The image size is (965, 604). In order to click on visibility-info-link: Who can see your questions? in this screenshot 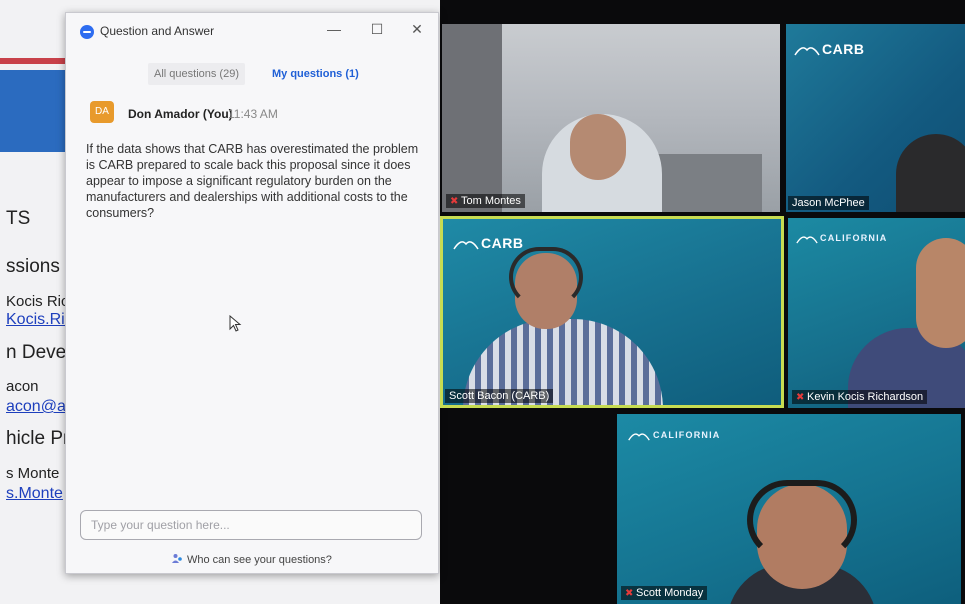, I will do `click(252, 559)`.